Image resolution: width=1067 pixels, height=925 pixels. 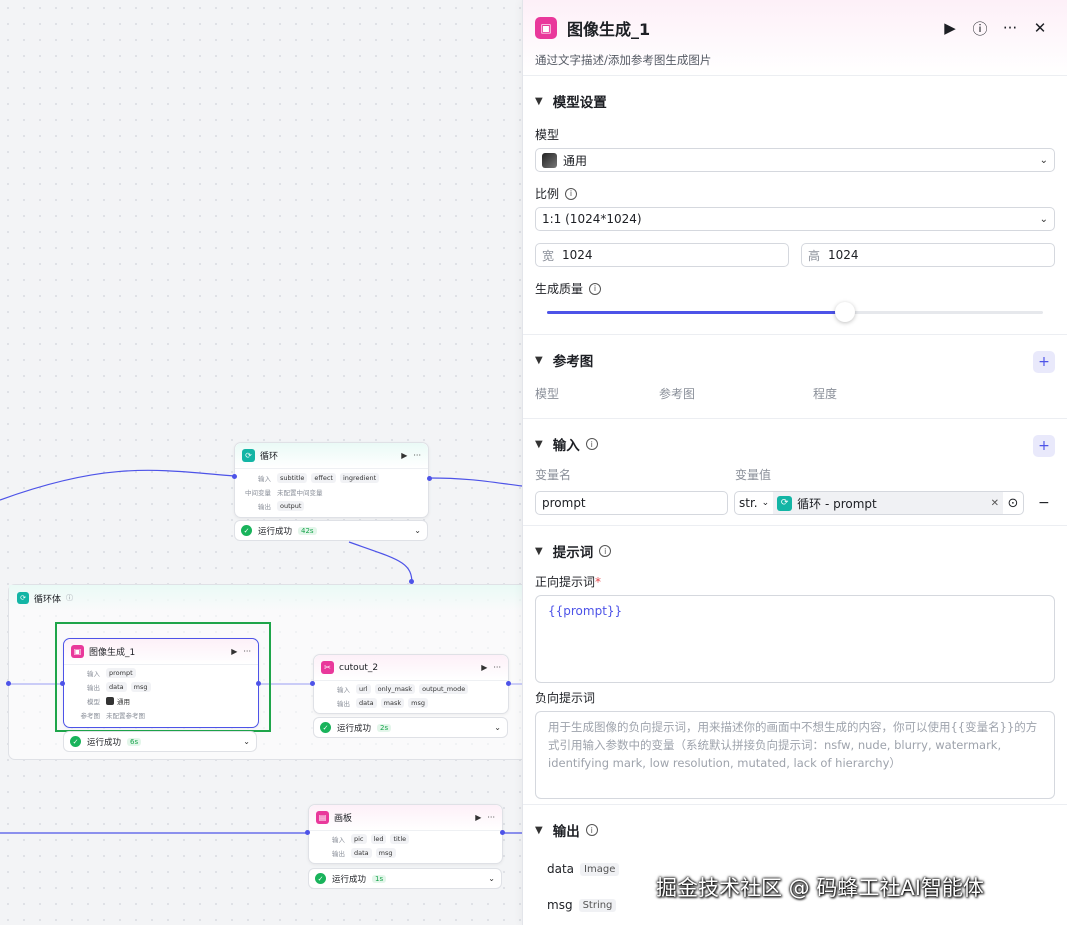 What do you see at coordinates (795, 160) in the screenshot?
I see `model-select: 通用 ⌄` at bounding box center [795, 160].